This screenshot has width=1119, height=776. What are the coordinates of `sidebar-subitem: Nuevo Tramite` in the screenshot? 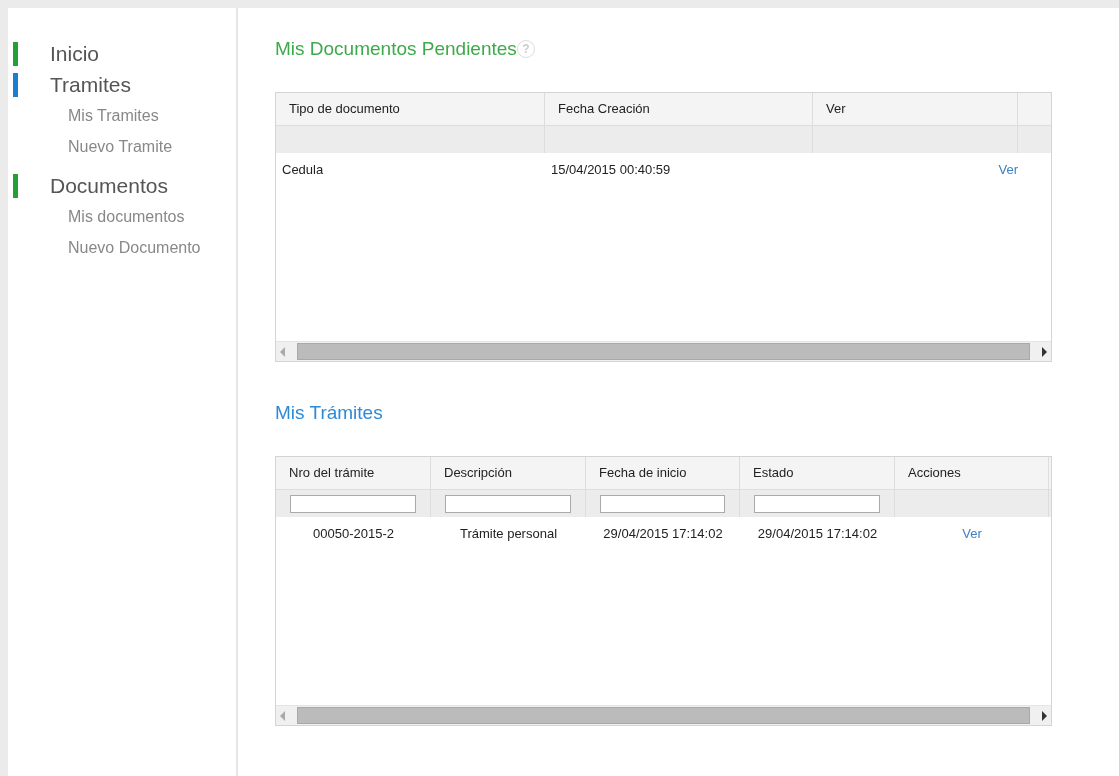 It's located at (152, 146).